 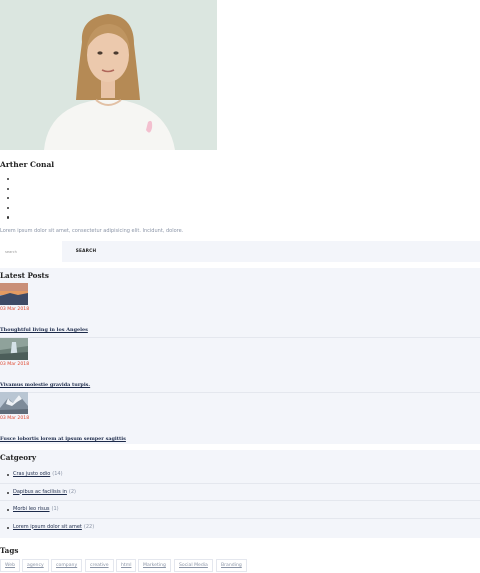 What do you see at coordinates (24, 275) in the screenshot?
I see `latest-posts-title: Latest Posts` at bounding box center [24, 275].